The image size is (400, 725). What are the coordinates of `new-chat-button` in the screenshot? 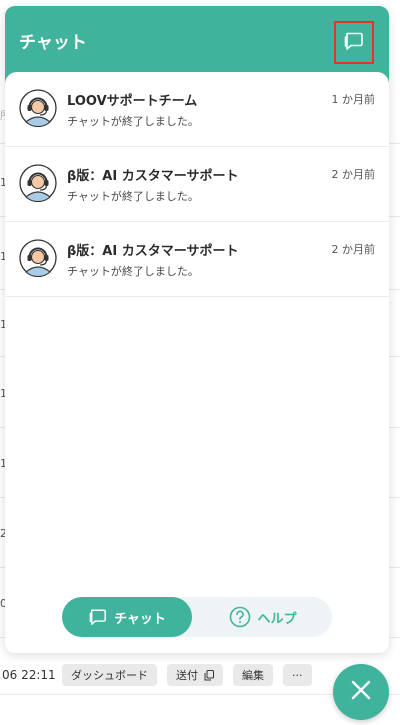 It's located at (354, 42).